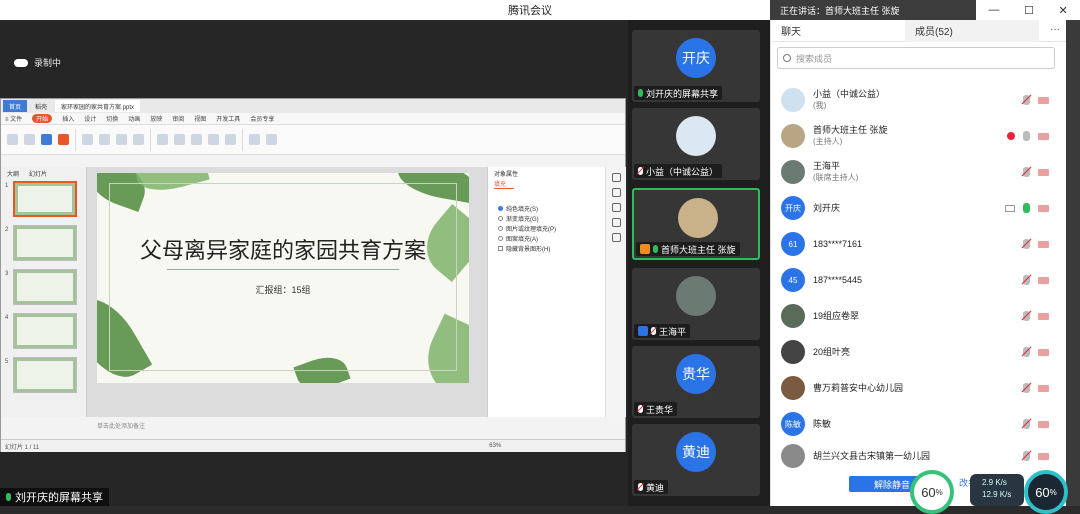  Describe the element at coordinates (916, 100) in the screenshot. I see `member-row: 小益（中诚公益） (我)` at that location.